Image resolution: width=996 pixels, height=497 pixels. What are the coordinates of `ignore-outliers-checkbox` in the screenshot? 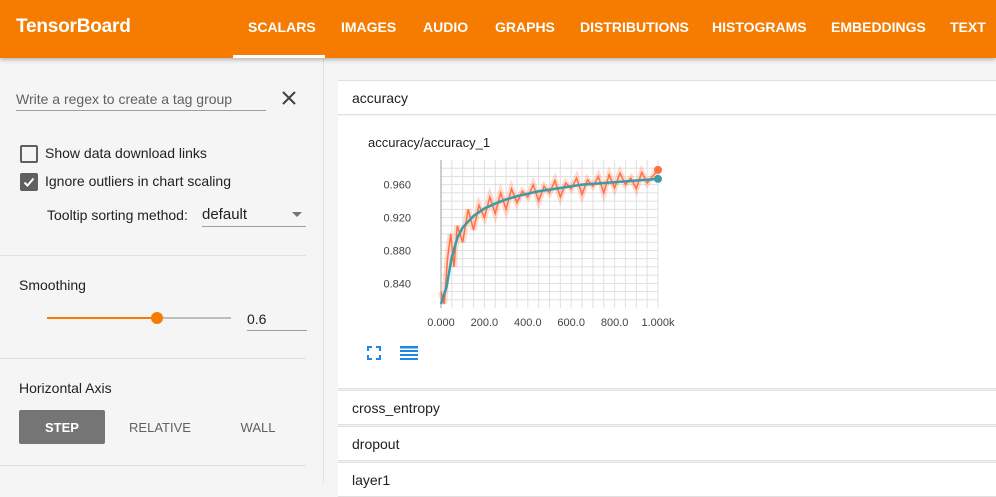 It's located at (29, 182).